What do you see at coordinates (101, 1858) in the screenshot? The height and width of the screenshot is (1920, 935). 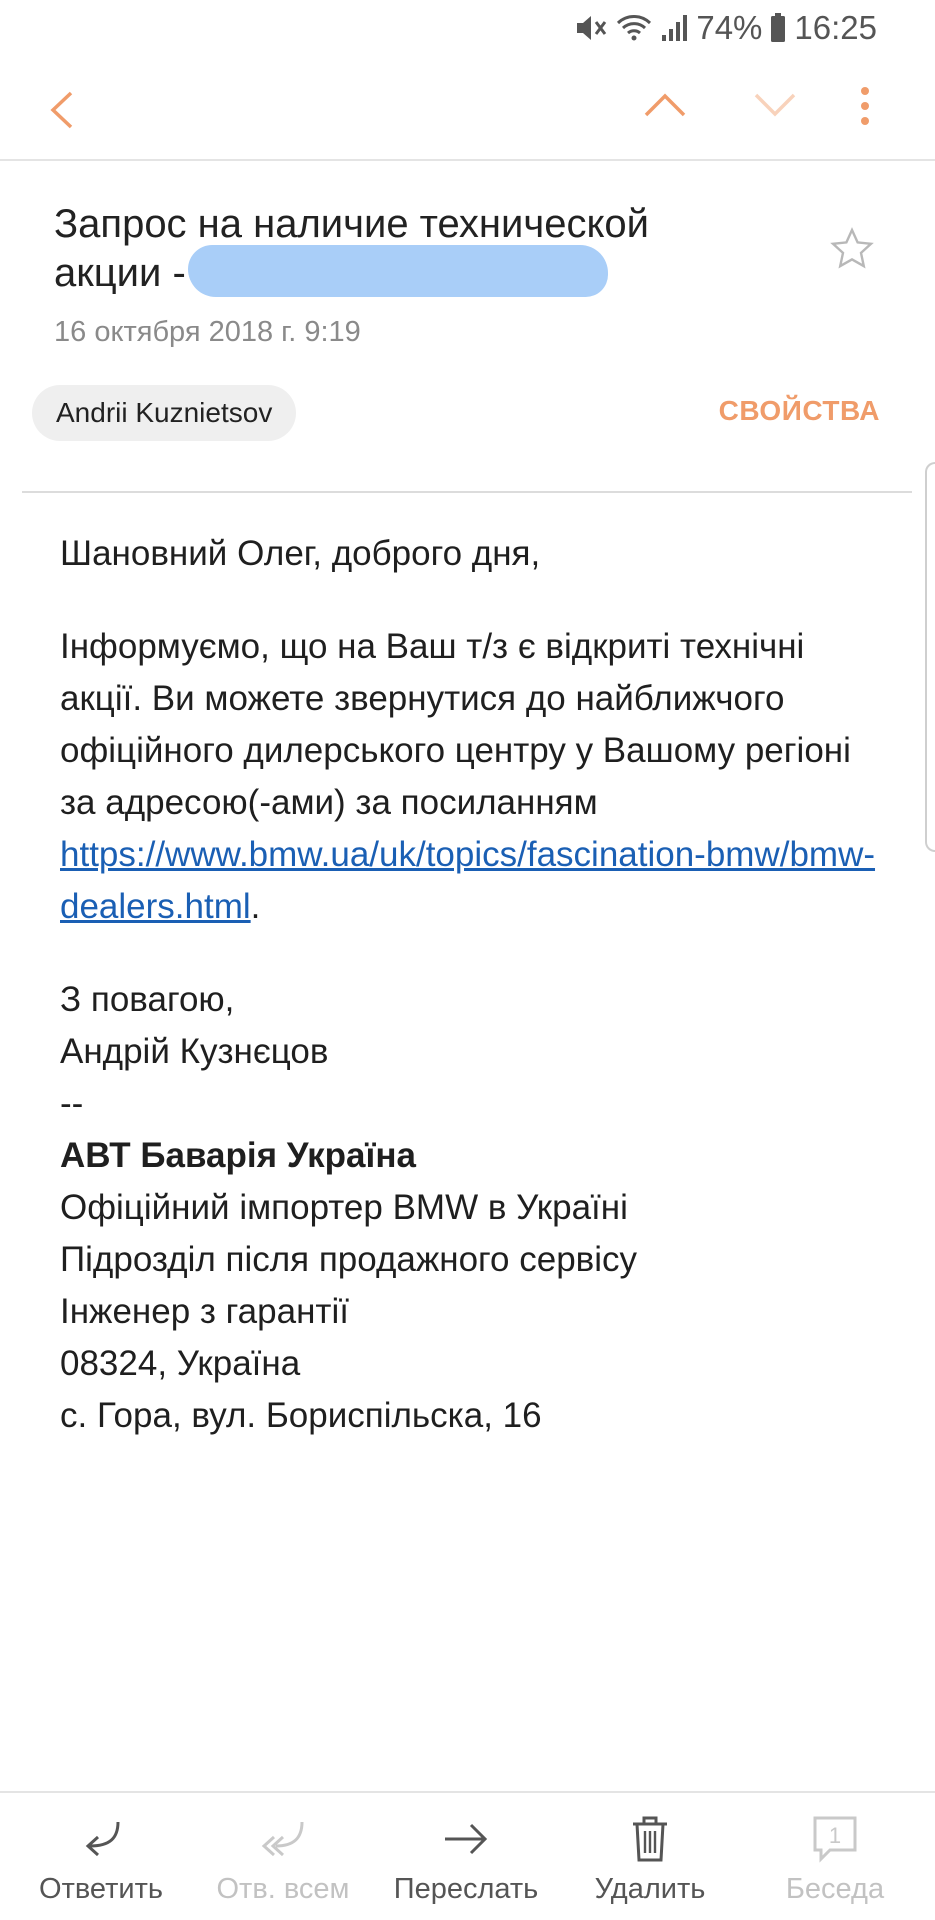 I see `reply-button: Ответить` at bounding box center [101, 1858].